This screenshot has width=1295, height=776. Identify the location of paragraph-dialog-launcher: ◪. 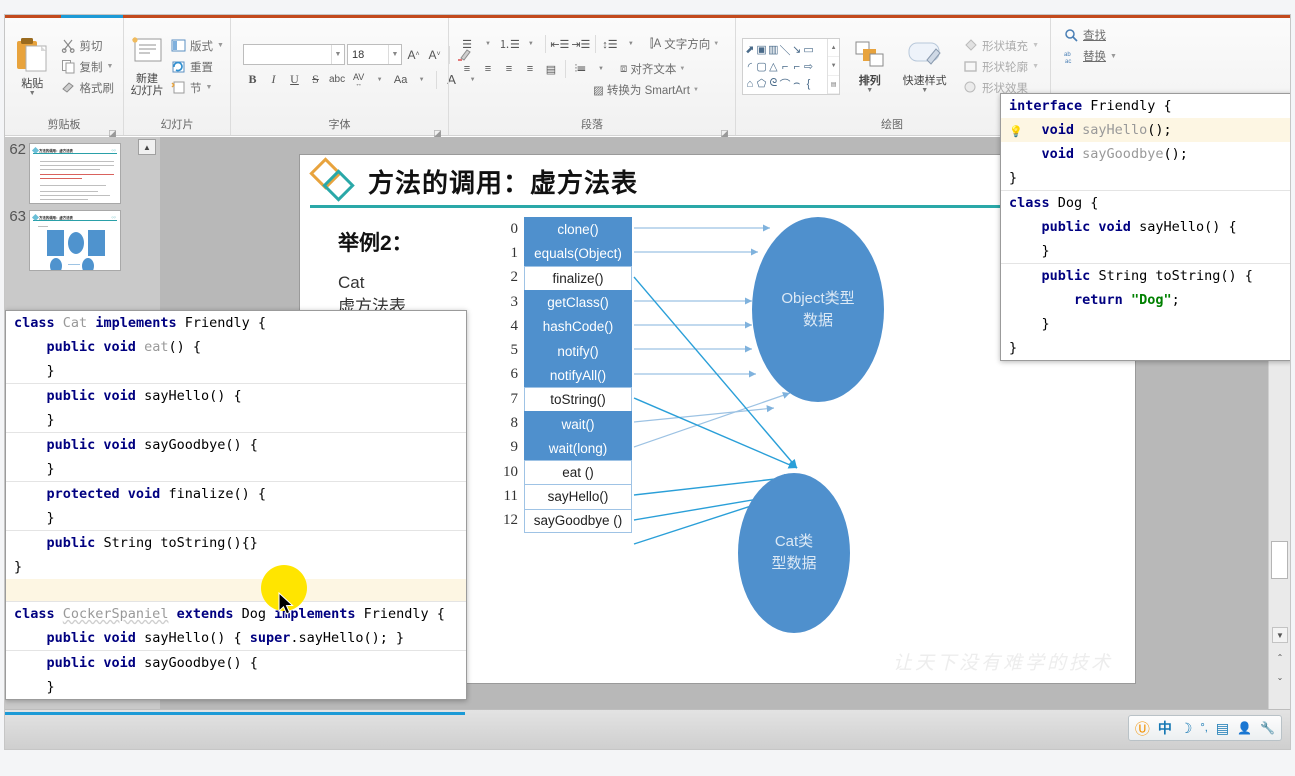
(724, 130).